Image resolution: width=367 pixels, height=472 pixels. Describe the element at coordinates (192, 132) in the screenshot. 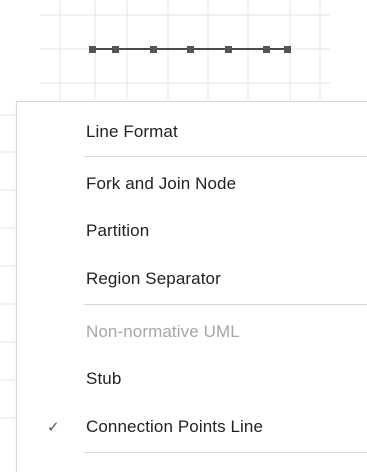

I see `menu-item-line-format: Line Format` at that location.